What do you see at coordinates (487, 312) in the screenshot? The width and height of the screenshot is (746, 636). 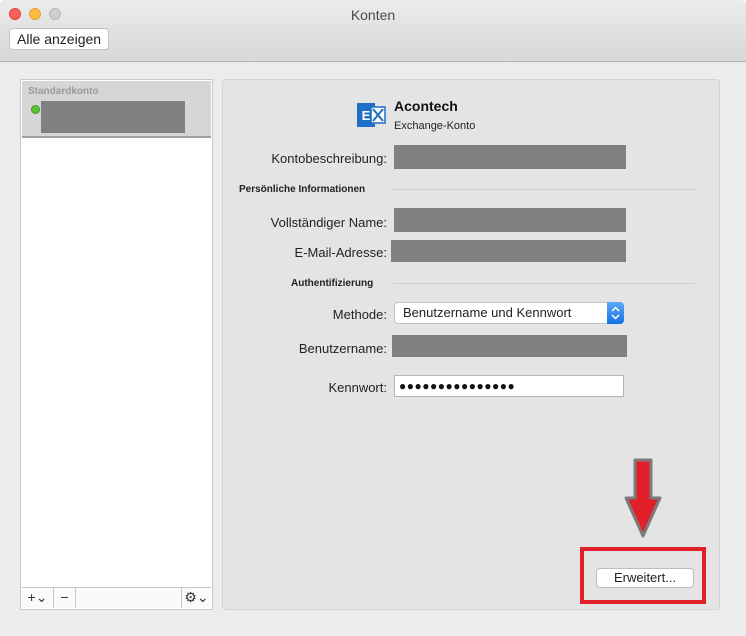 I see `auth-method-value: Benutzername und Kennwort` at bounding box center [487, 312].